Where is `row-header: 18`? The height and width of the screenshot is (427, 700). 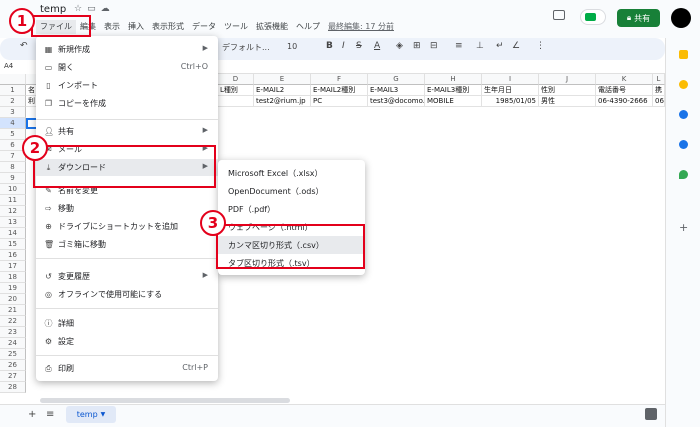
row-header: 18 is located at coordinates (13, 277).